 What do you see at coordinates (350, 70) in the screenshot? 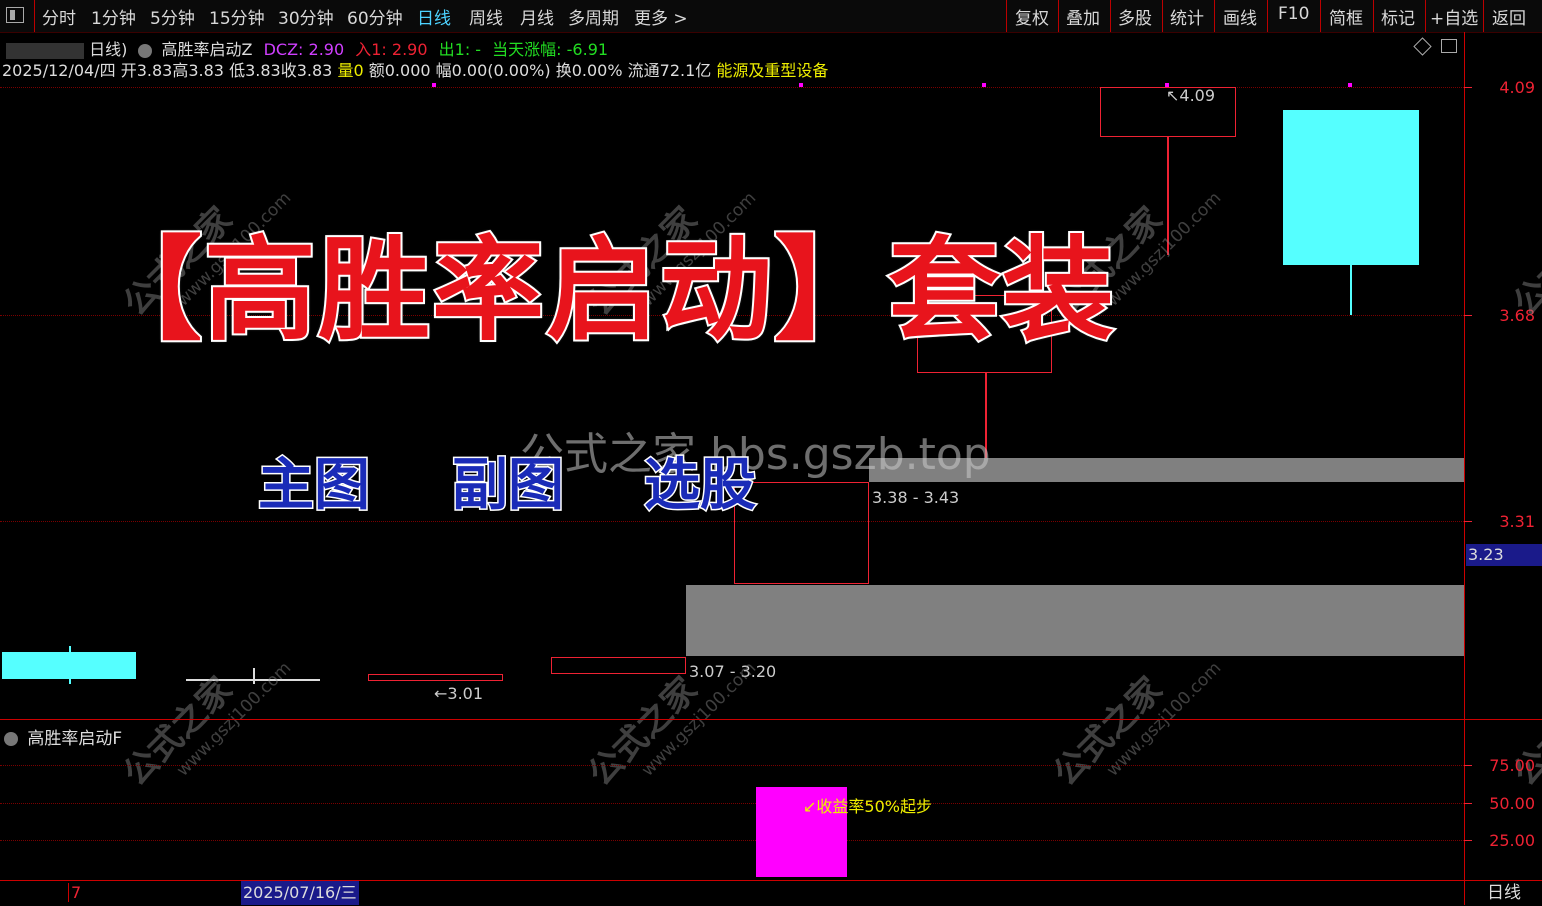
I see `quote-volume: 量0` at bounding box center [350, 70].